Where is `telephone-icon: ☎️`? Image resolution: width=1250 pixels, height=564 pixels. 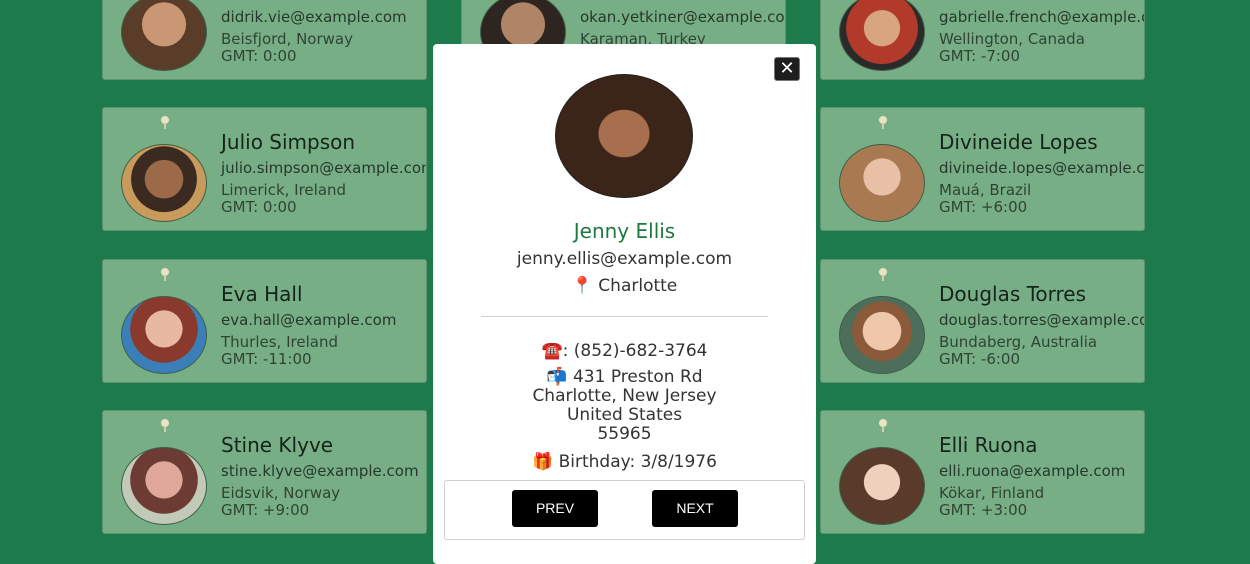
telephone-icon: ☎️ is located at coordinates (552, 351).